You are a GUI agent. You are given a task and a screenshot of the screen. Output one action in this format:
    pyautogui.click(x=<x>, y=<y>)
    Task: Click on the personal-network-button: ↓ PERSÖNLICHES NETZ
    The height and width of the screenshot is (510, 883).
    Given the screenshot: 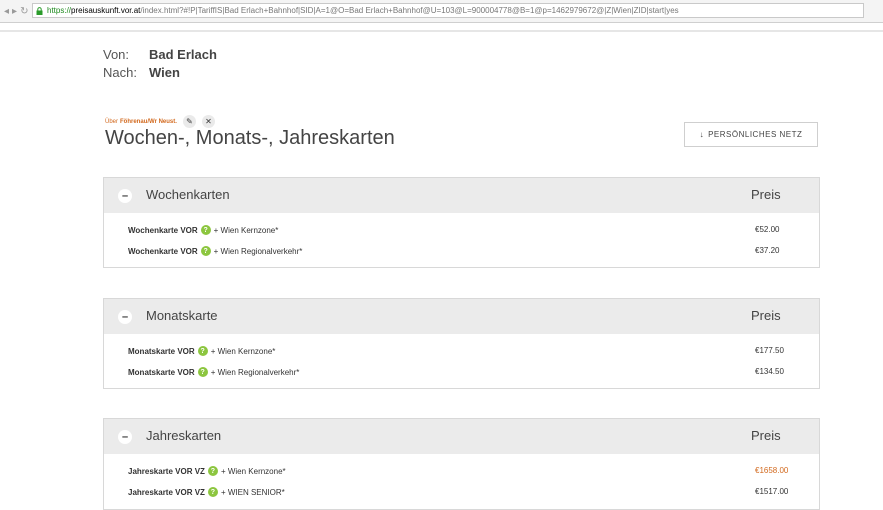 What is the action you would take?
    pyautogui.click(x=751, y=134)
    